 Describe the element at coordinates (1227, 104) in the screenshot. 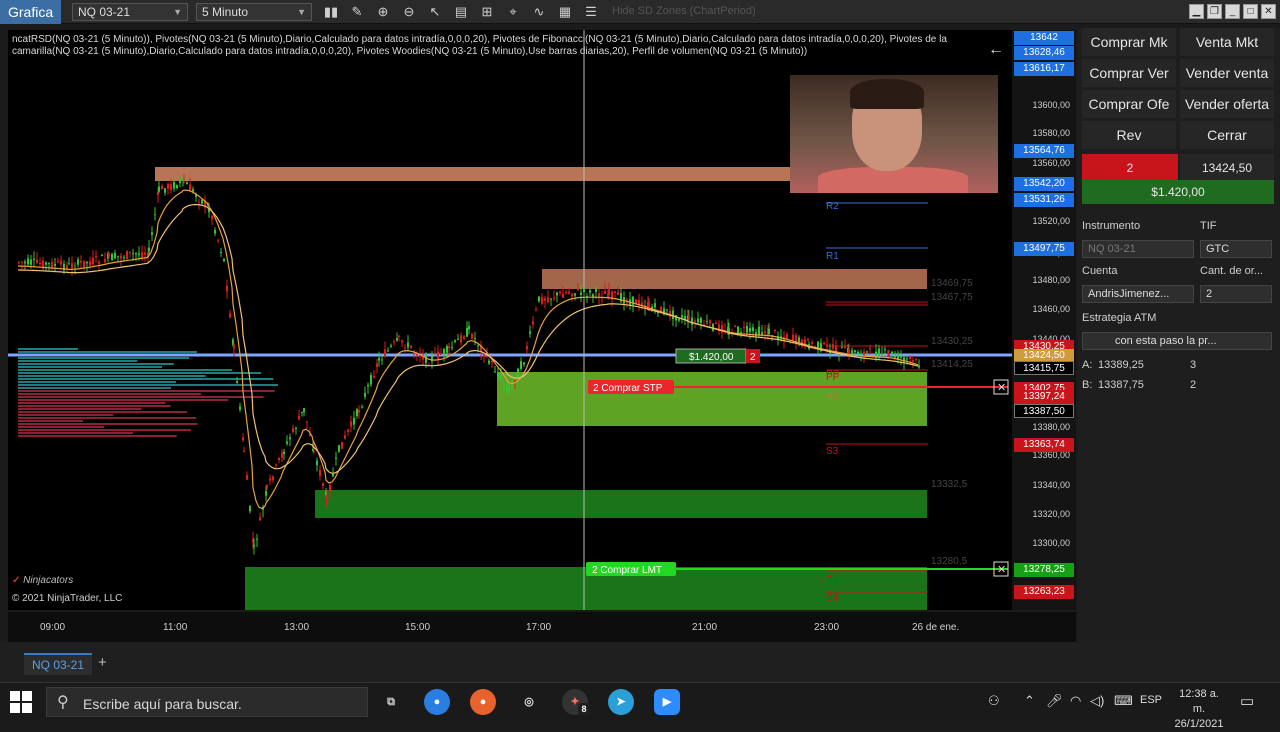

I see `sell-bid-button: Vender oferta` at that location.